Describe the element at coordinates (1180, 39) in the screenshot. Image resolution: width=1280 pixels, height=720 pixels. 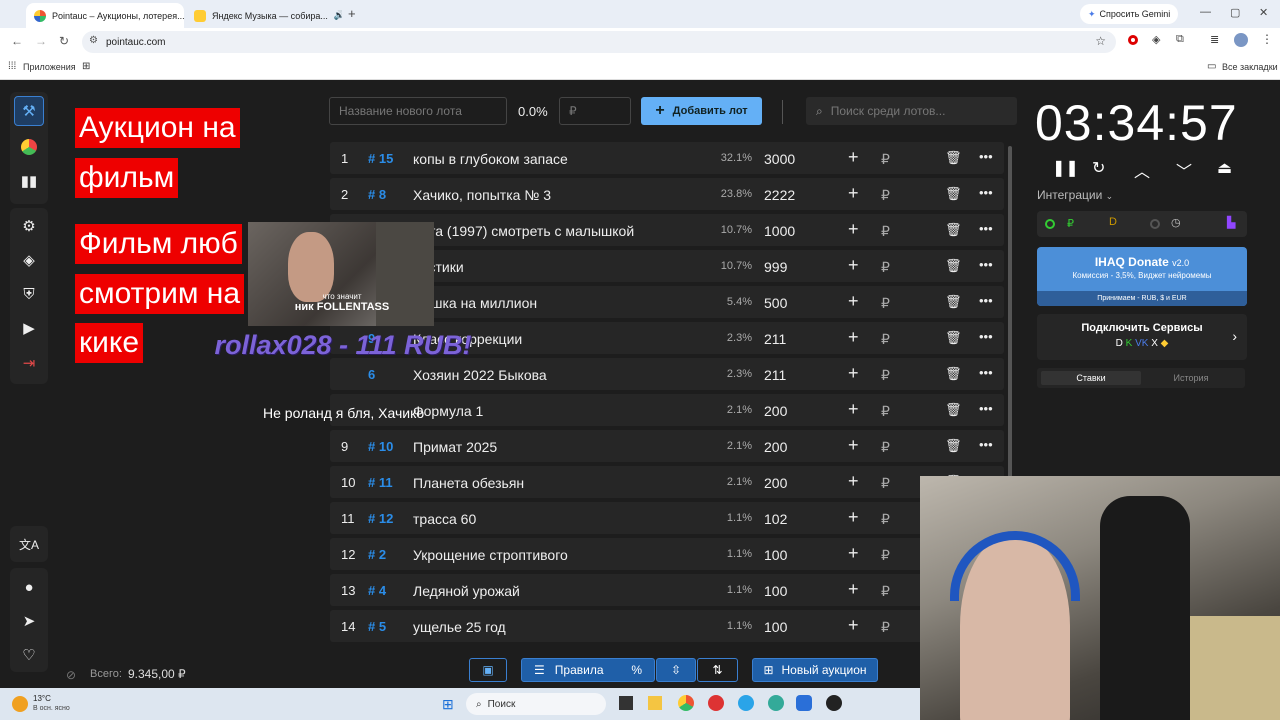
I see `puzzle-extensions-icon: ⧉` at that location.